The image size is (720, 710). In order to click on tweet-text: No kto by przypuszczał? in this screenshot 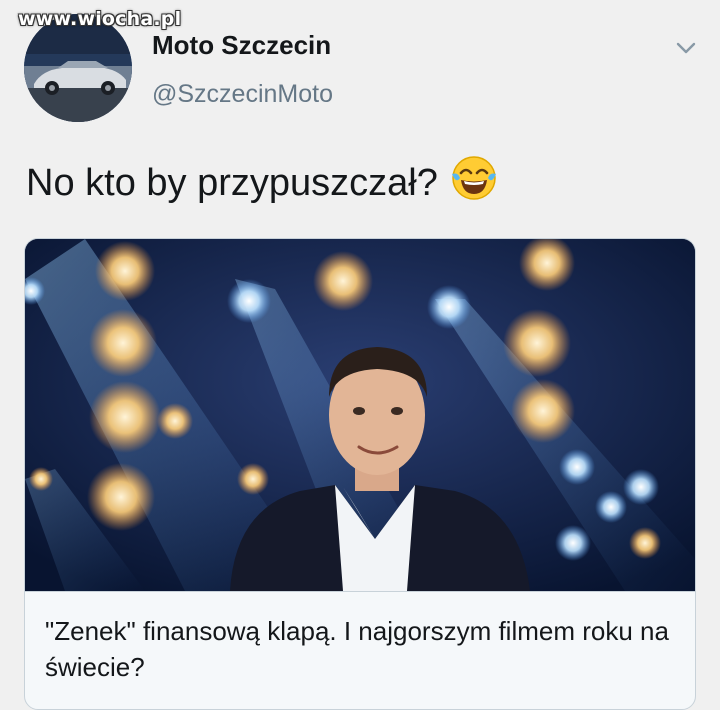, I will do `click(262, 183)`.